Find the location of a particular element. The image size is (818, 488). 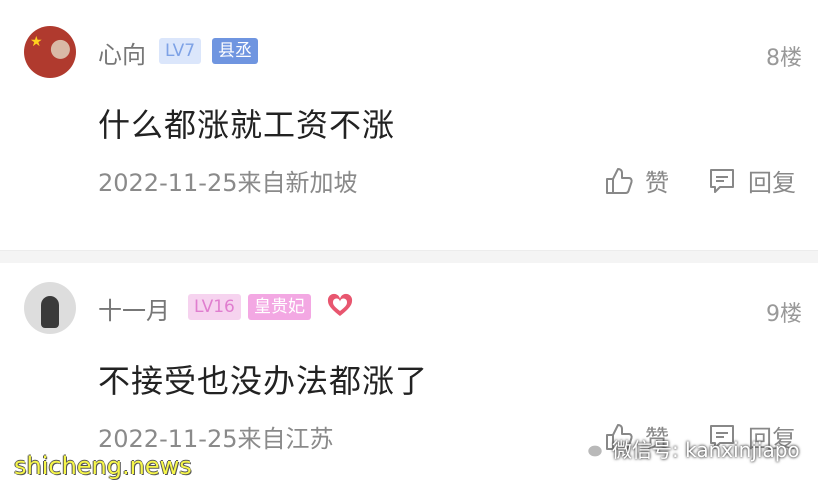

reply-button: 回复 is located at coordinates (751, 180).